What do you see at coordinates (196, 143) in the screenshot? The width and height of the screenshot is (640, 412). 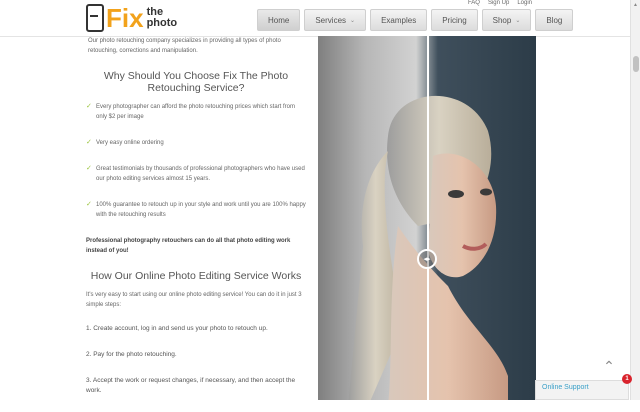 I see `list-item: ✓ Very easy online ordering` at bounding box center [196, 143].